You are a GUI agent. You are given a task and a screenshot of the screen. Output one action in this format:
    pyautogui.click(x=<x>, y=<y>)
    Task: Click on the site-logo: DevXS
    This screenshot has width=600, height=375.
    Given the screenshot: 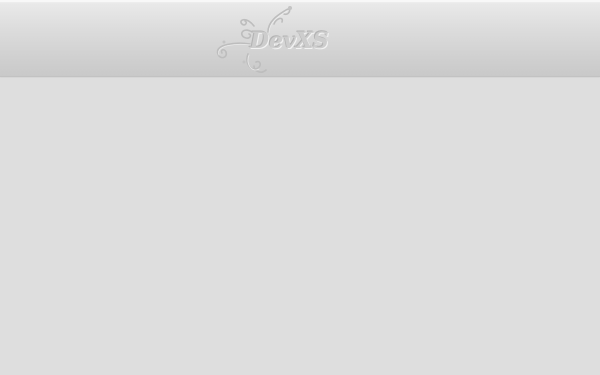 What is the action you would take?
    pyautogui.click(x=280, y=39)
    